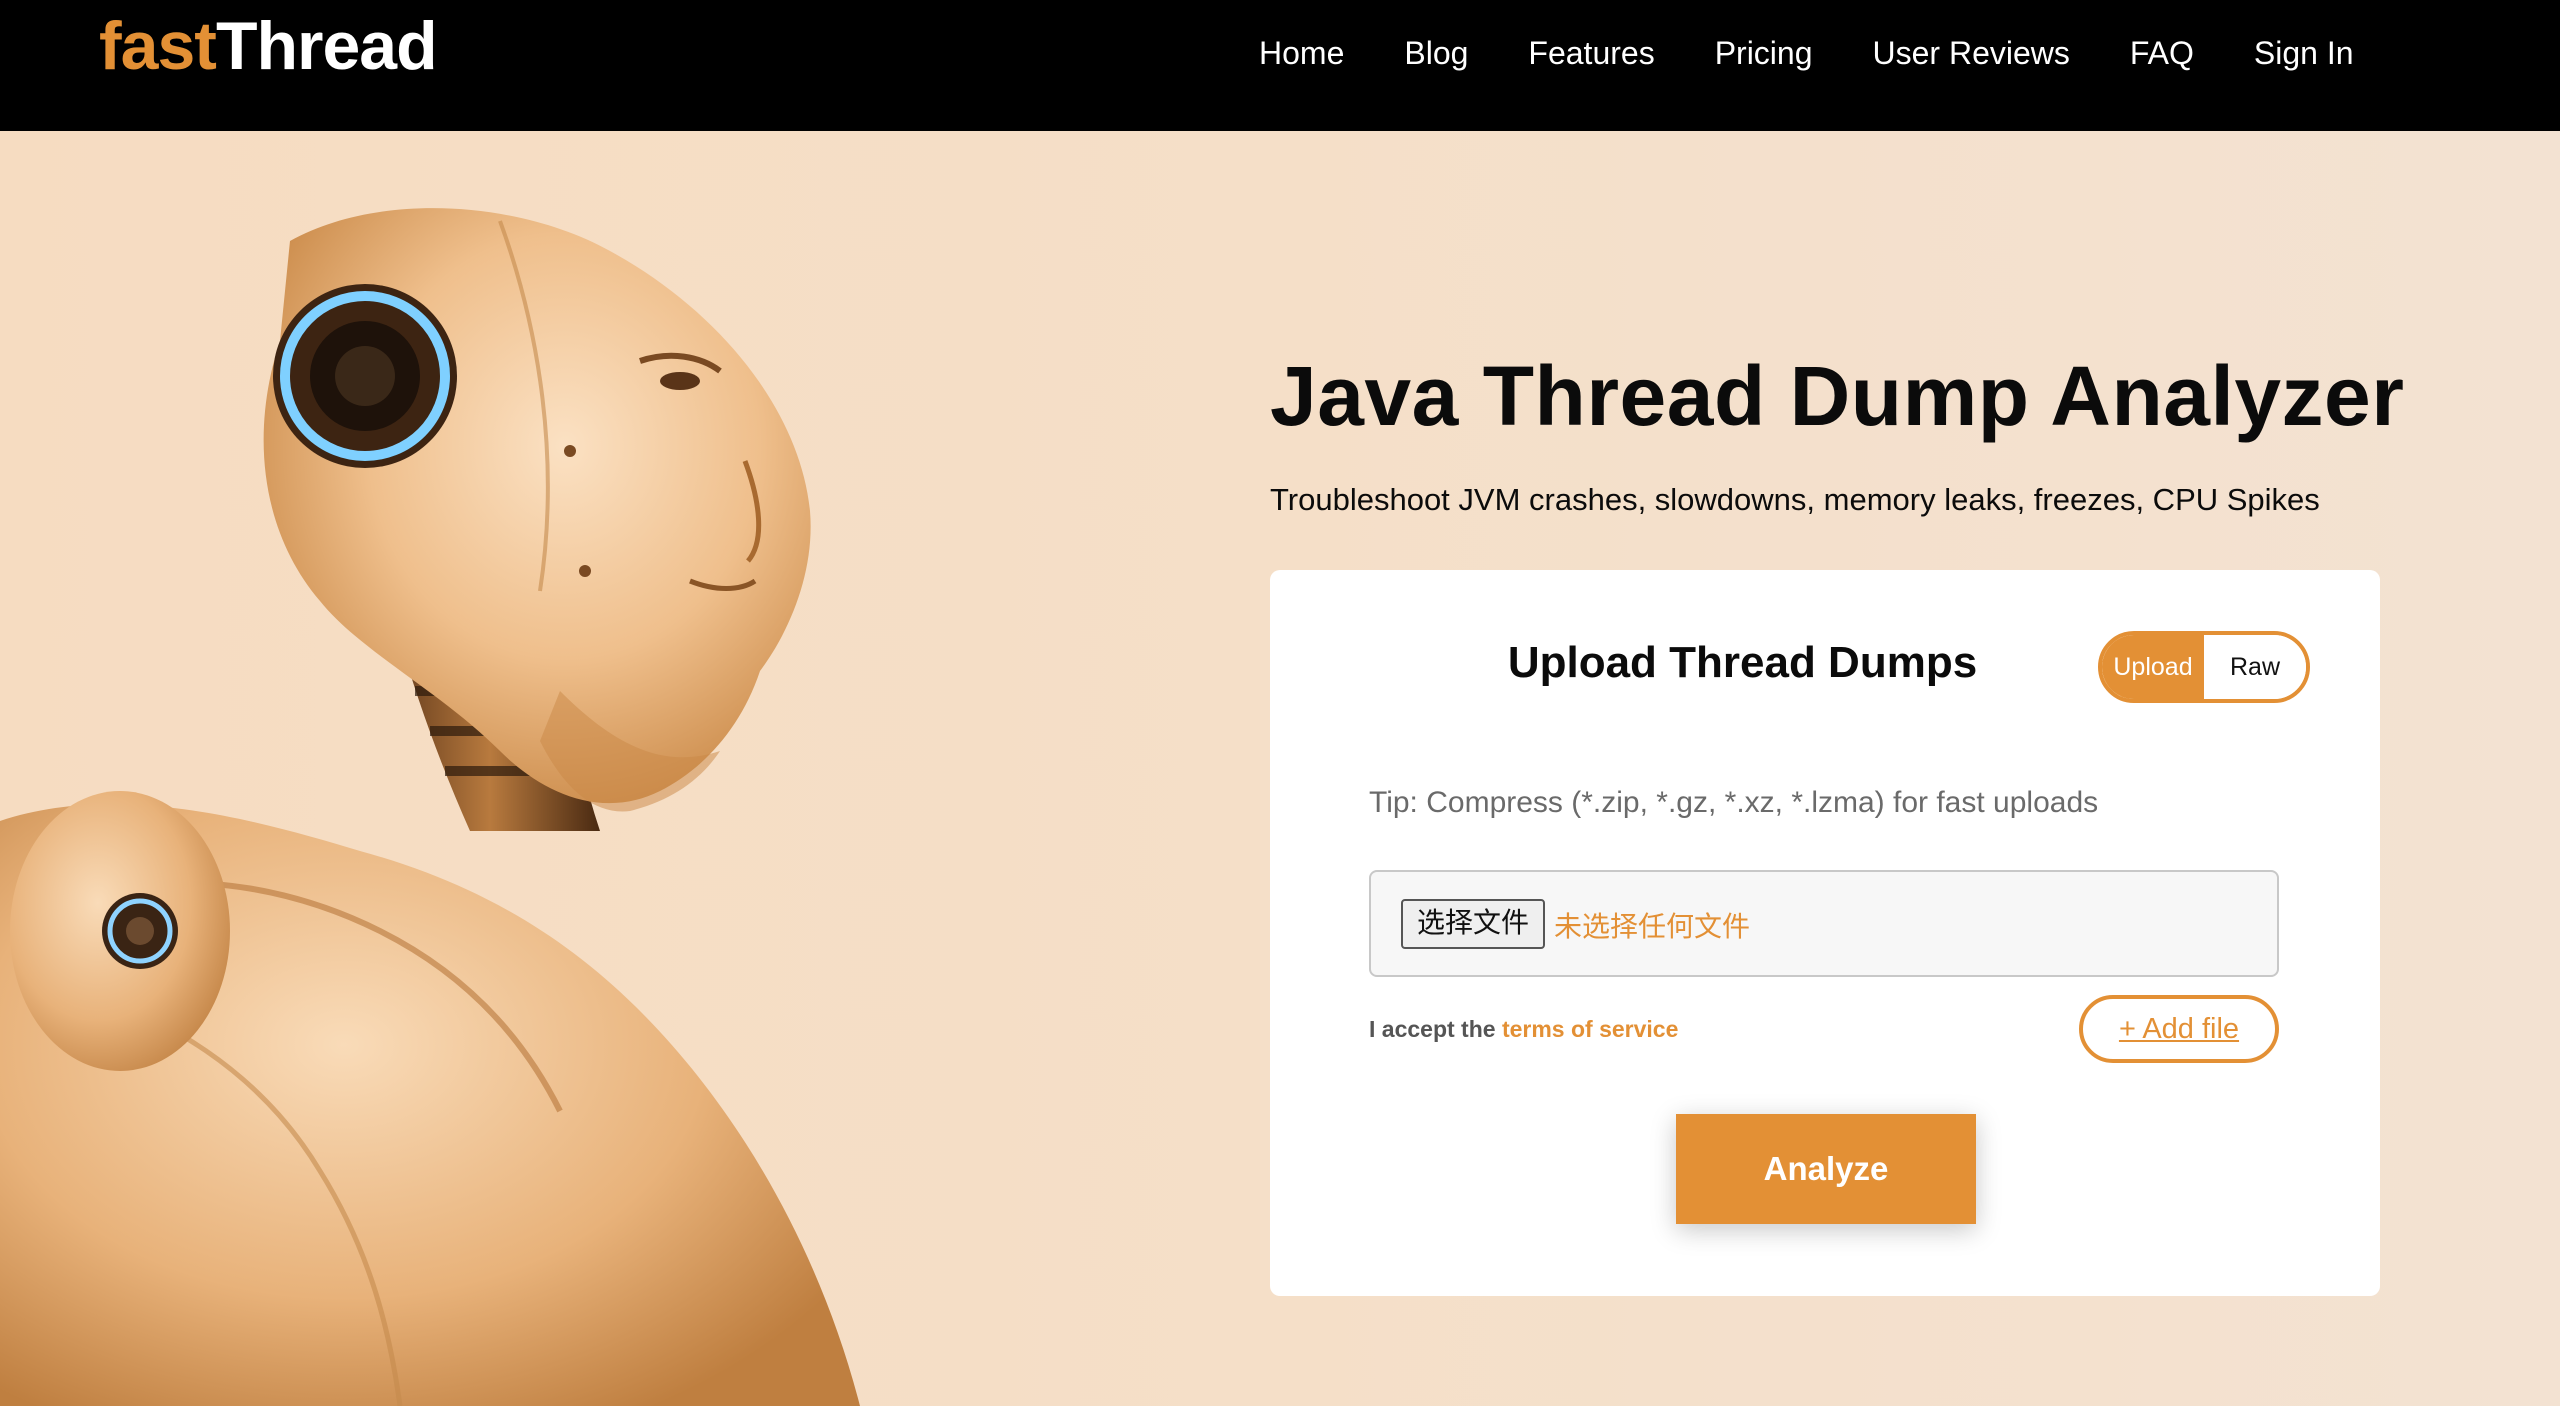 This screenshot has height=1406, width=2560. Describe the element at coordinates (1824, 923) in the screenshot. I see `file-input-box: 选择文件 未选择任何文件` at that location.